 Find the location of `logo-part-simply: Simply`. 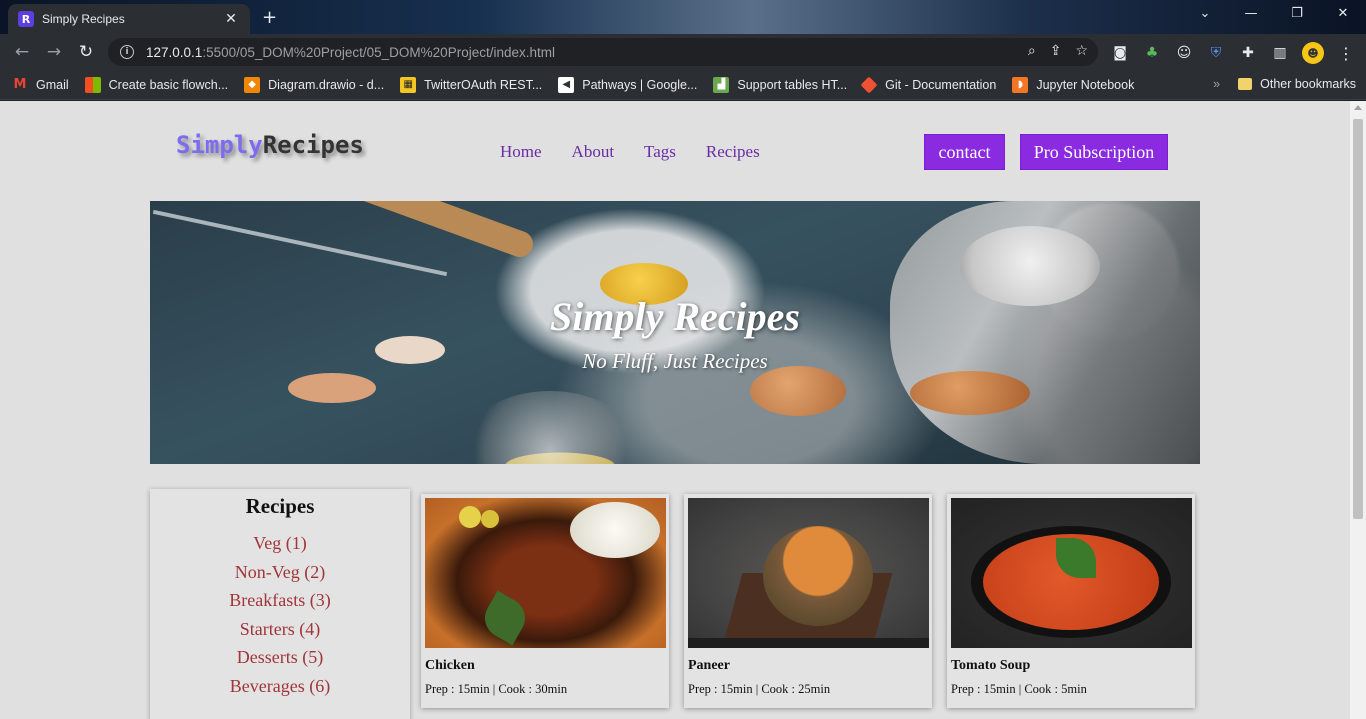

logo-part-simply: Simply is located at coordinates (219, 145).